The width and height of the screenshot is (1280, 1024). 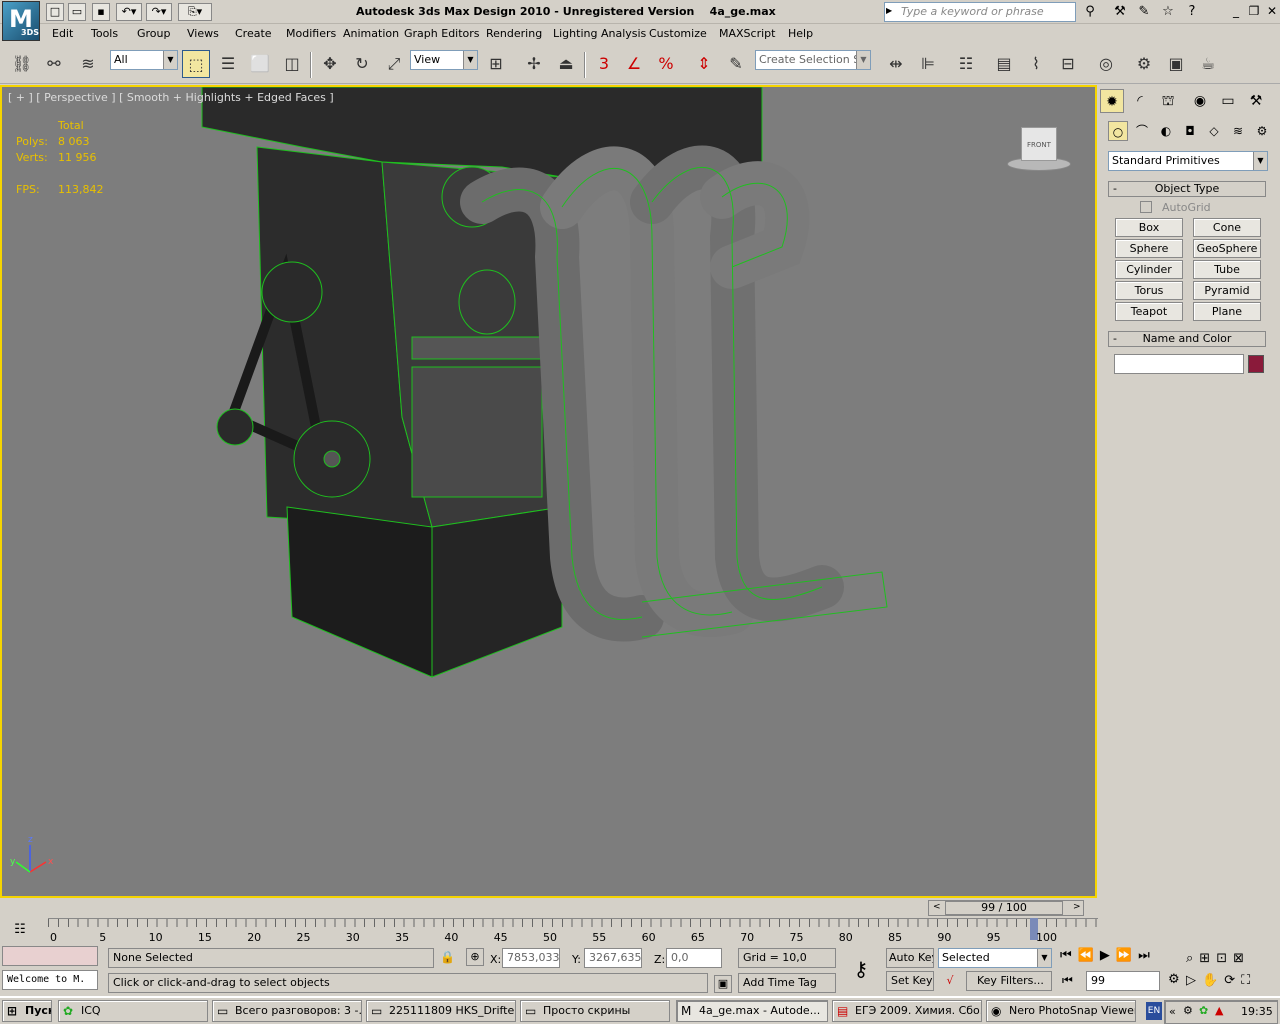 What do you see at coordinates (1106, 64) in the screenshot?
I see `material-editor-icon: ◎` at bounding box center [1106, 64].